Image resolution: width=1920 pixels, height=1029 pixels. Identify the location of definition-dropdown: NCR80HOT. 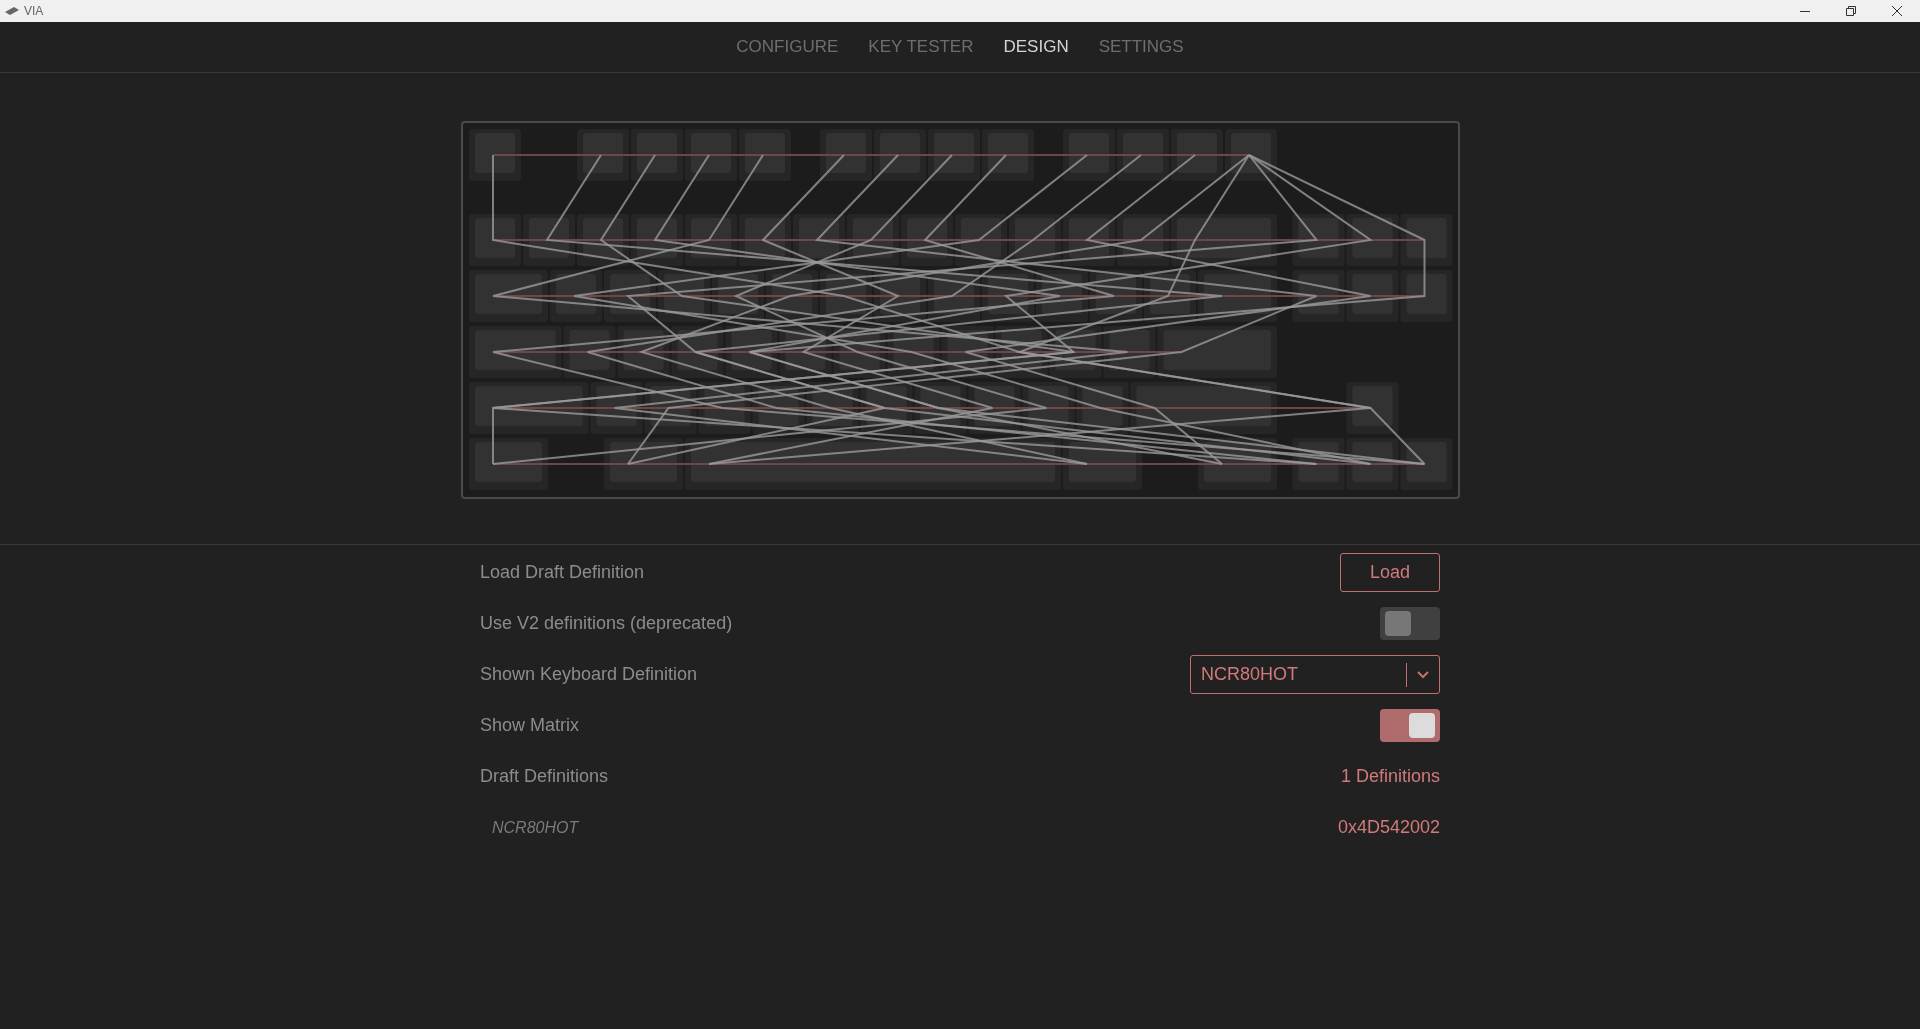
(1315, 674).